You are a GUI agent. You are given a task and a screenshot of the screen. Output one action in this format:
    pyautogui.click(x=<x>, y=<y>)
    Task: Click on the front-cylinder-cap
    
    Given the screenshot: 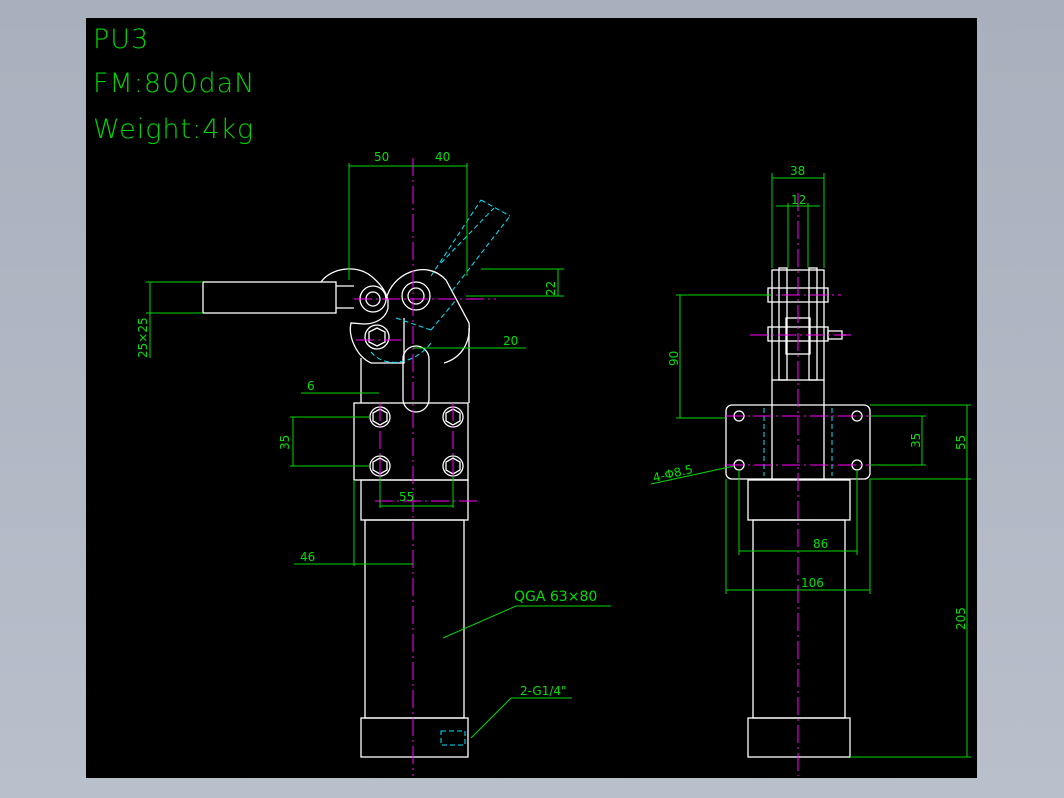 What is the action you would take?
    pyautogui.click(x=414, y=737)
    